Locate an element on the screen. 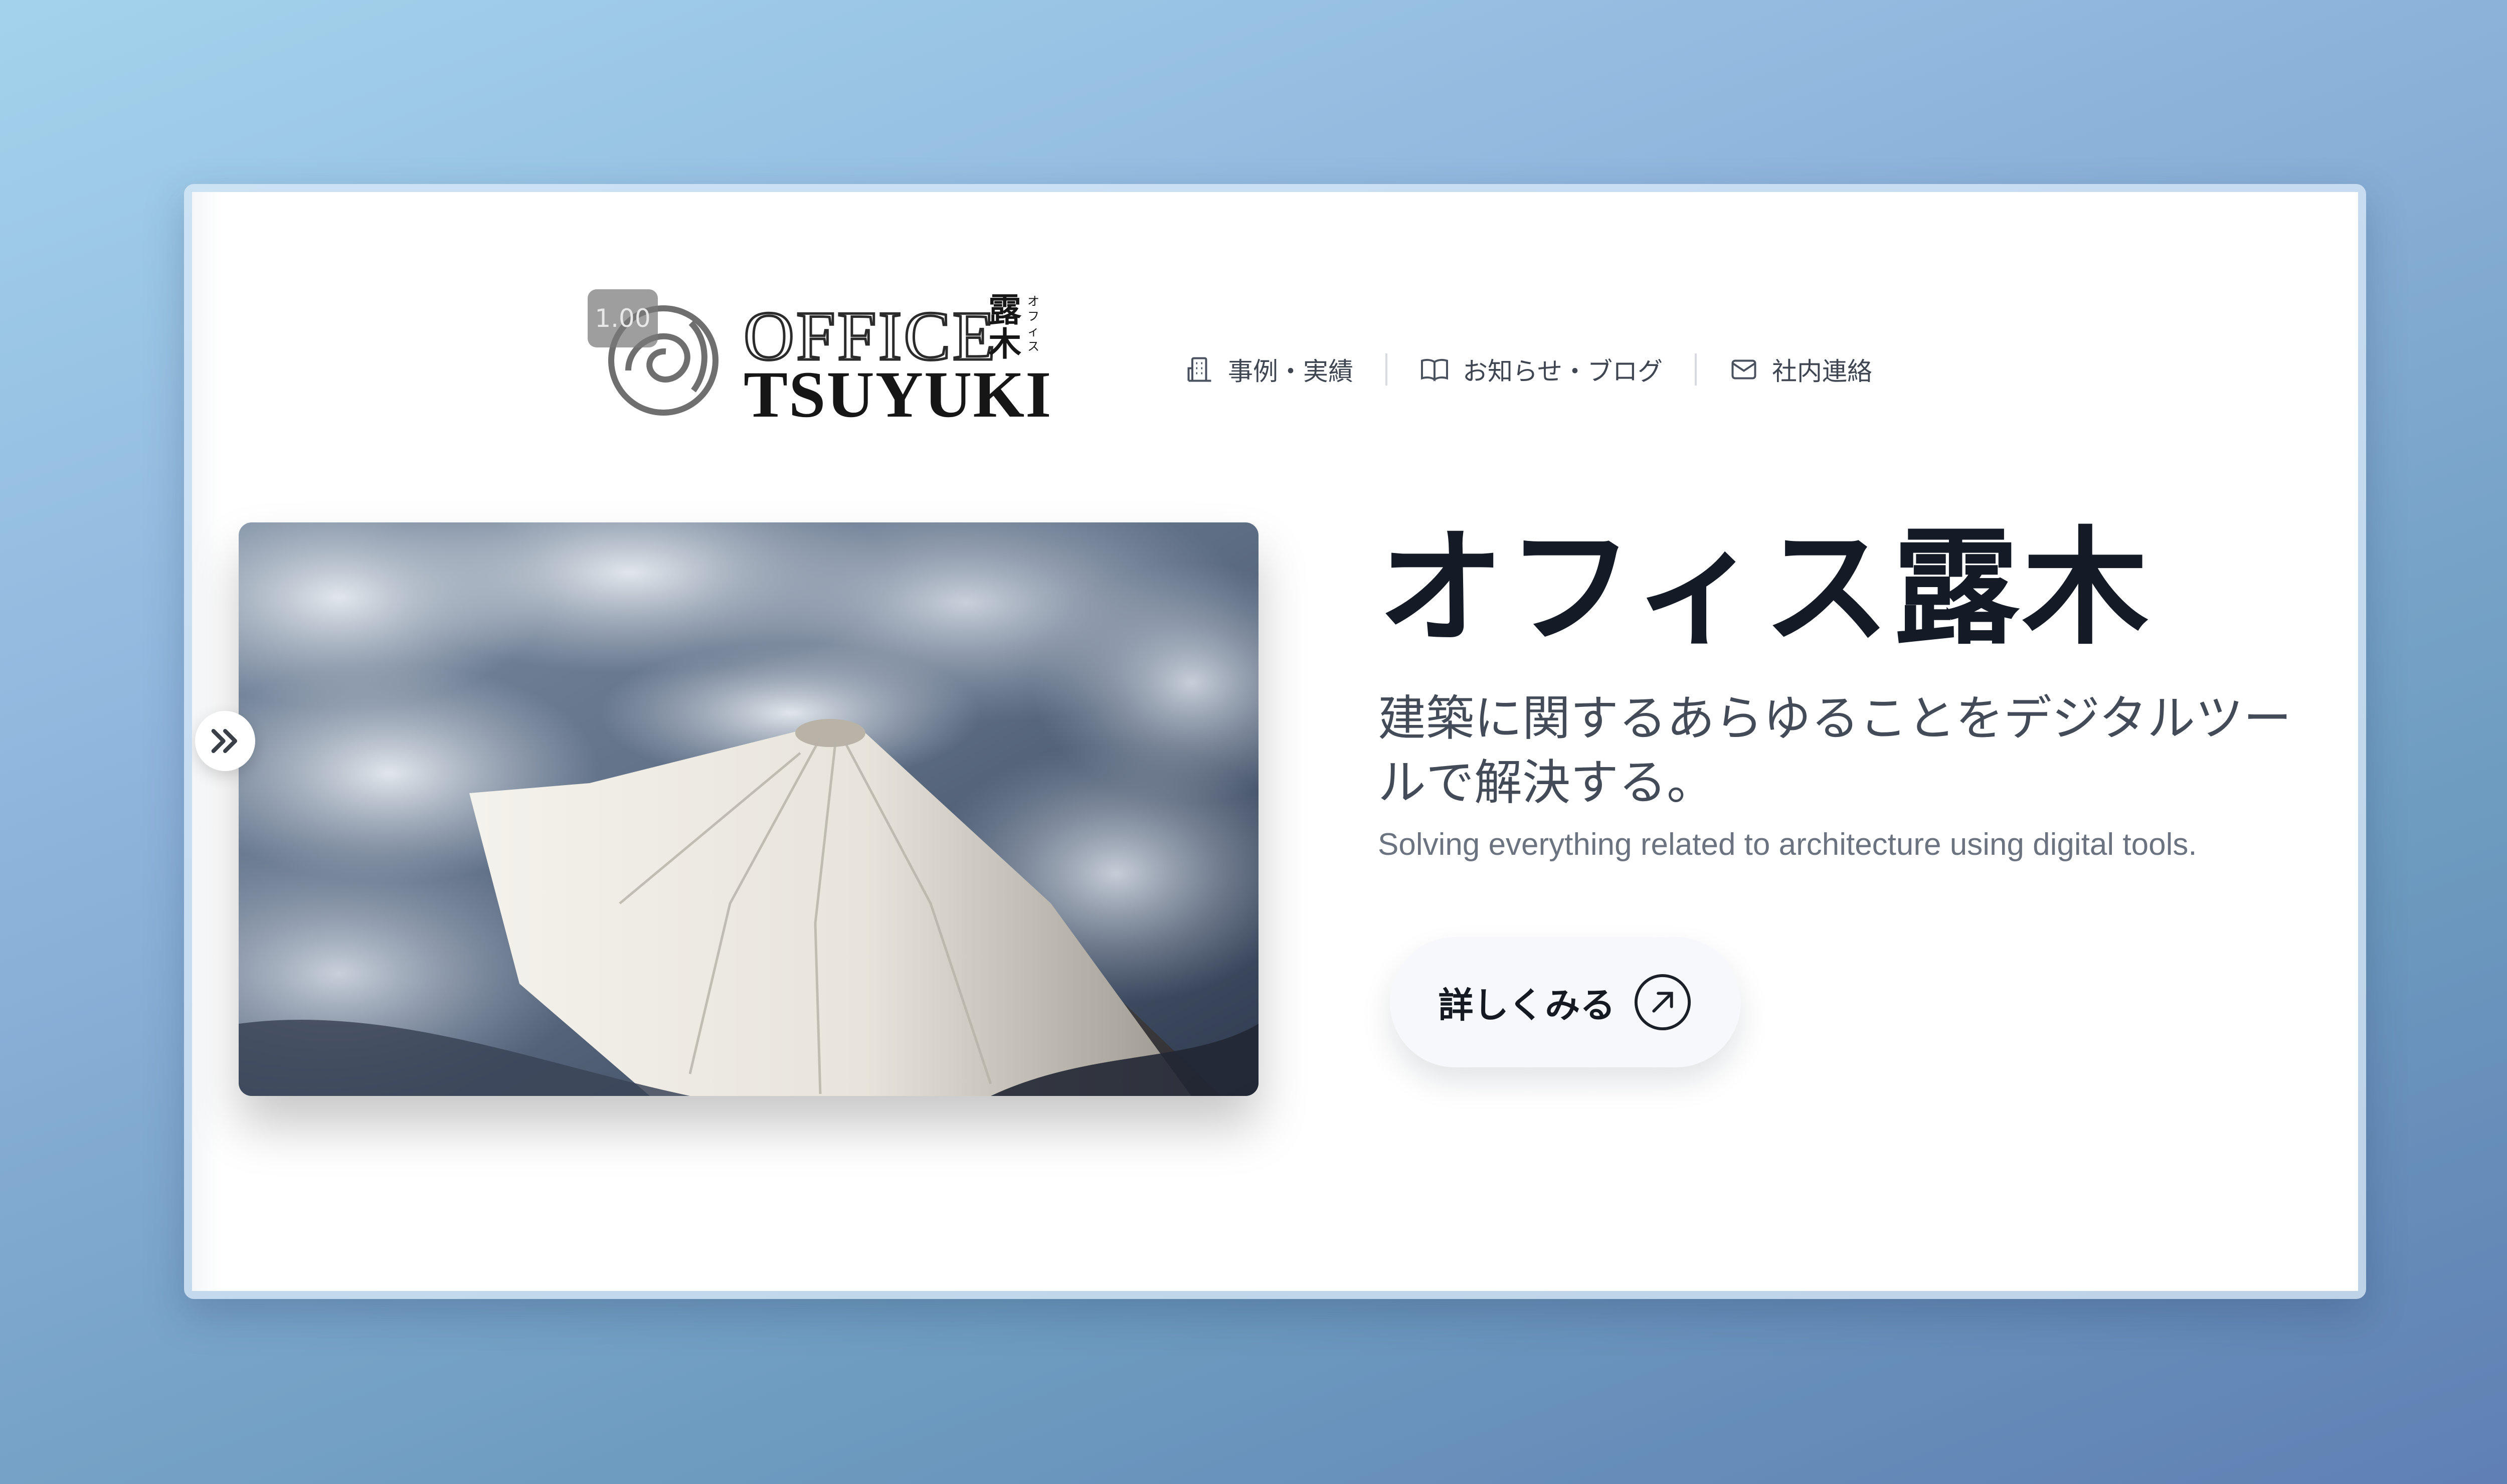 The width and height of the screenshot is (2507, 1484). arrow-up-right-icon is located at coordinates (1663, 1002).